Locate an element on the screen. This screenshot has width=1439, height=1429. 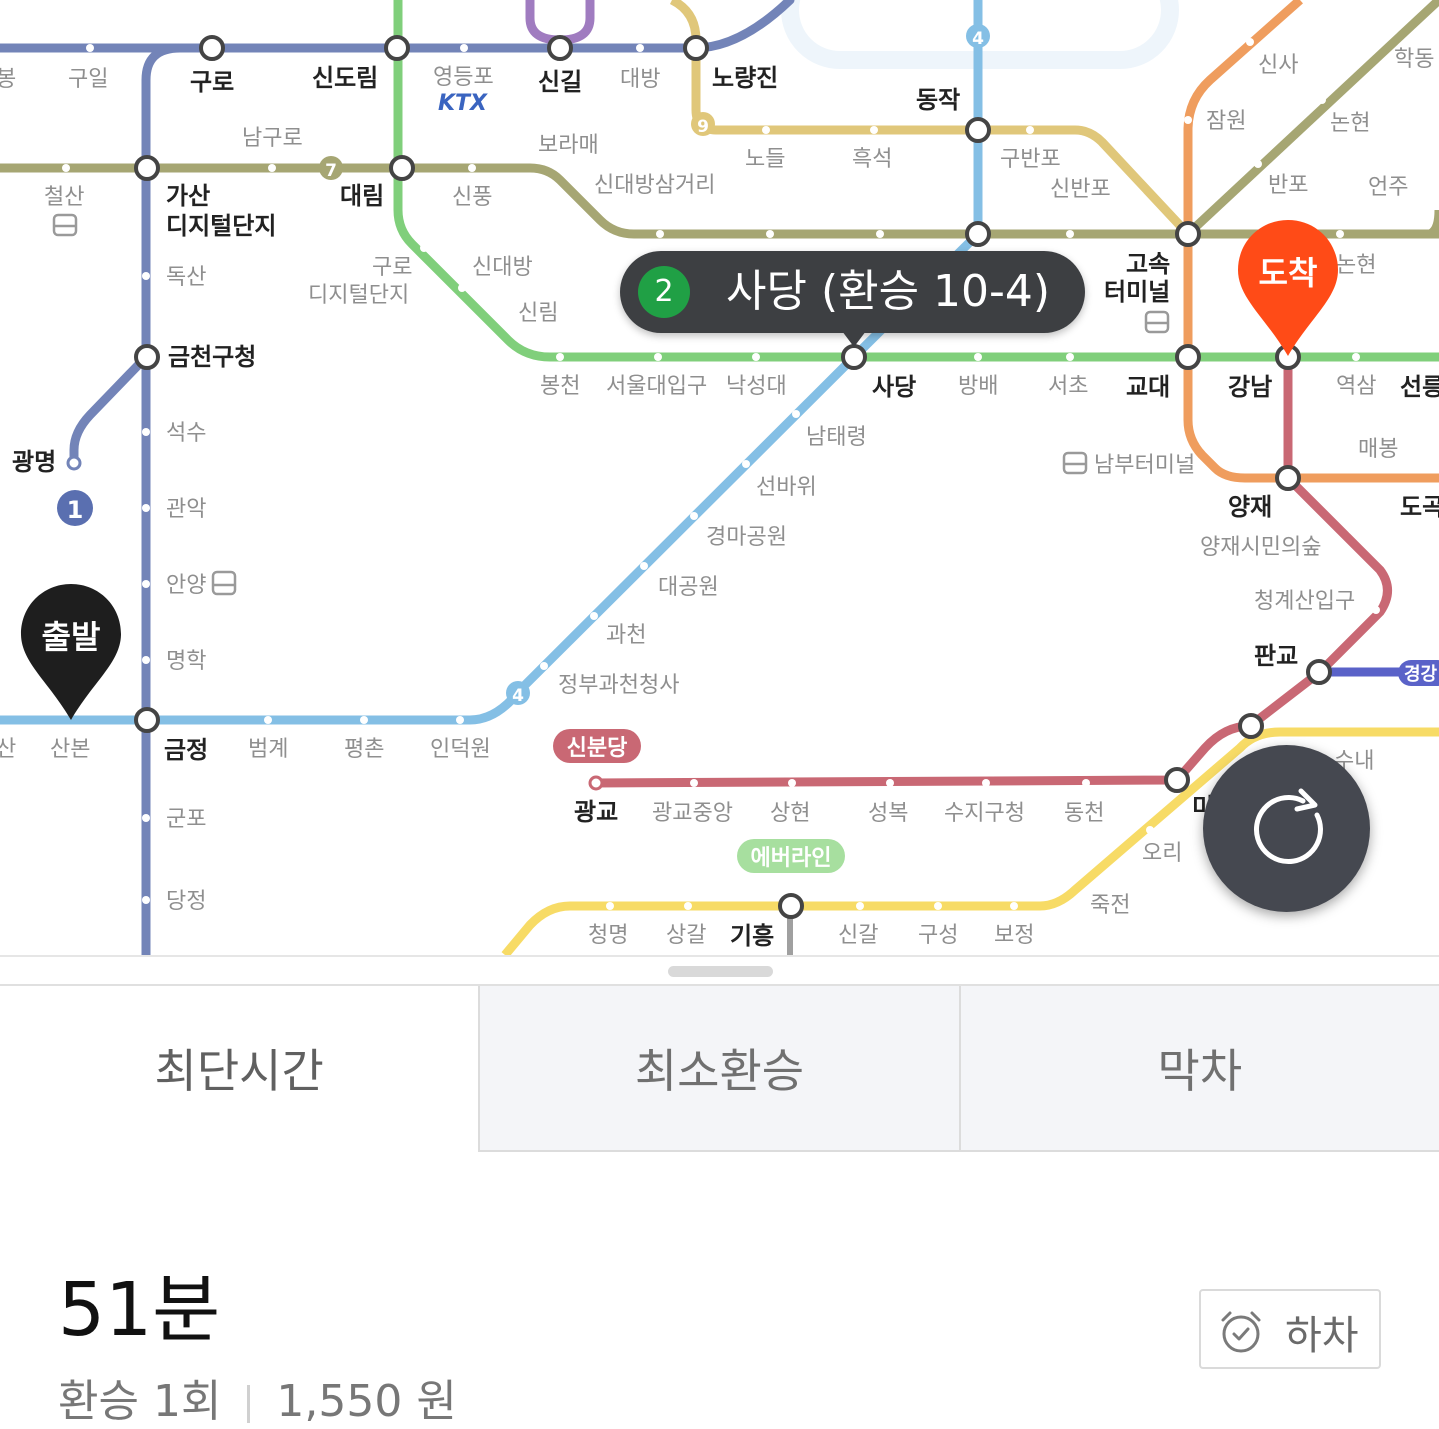
svg-text: 선바위 is located at coordinates (786, 487).